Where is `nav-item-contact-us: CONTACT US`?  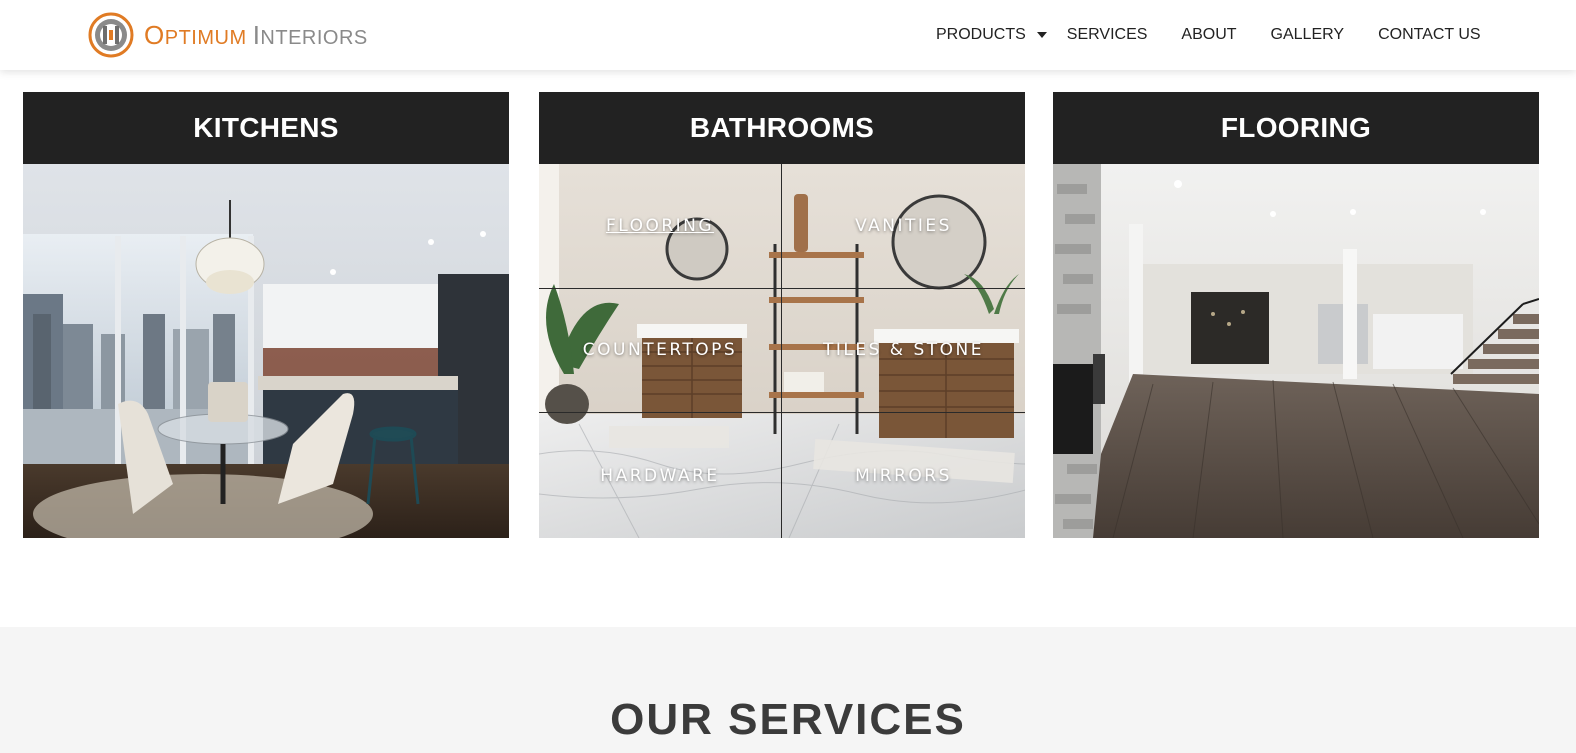 nav-item-contact-us: CONTACT US is located at coordinates (1429, 35).